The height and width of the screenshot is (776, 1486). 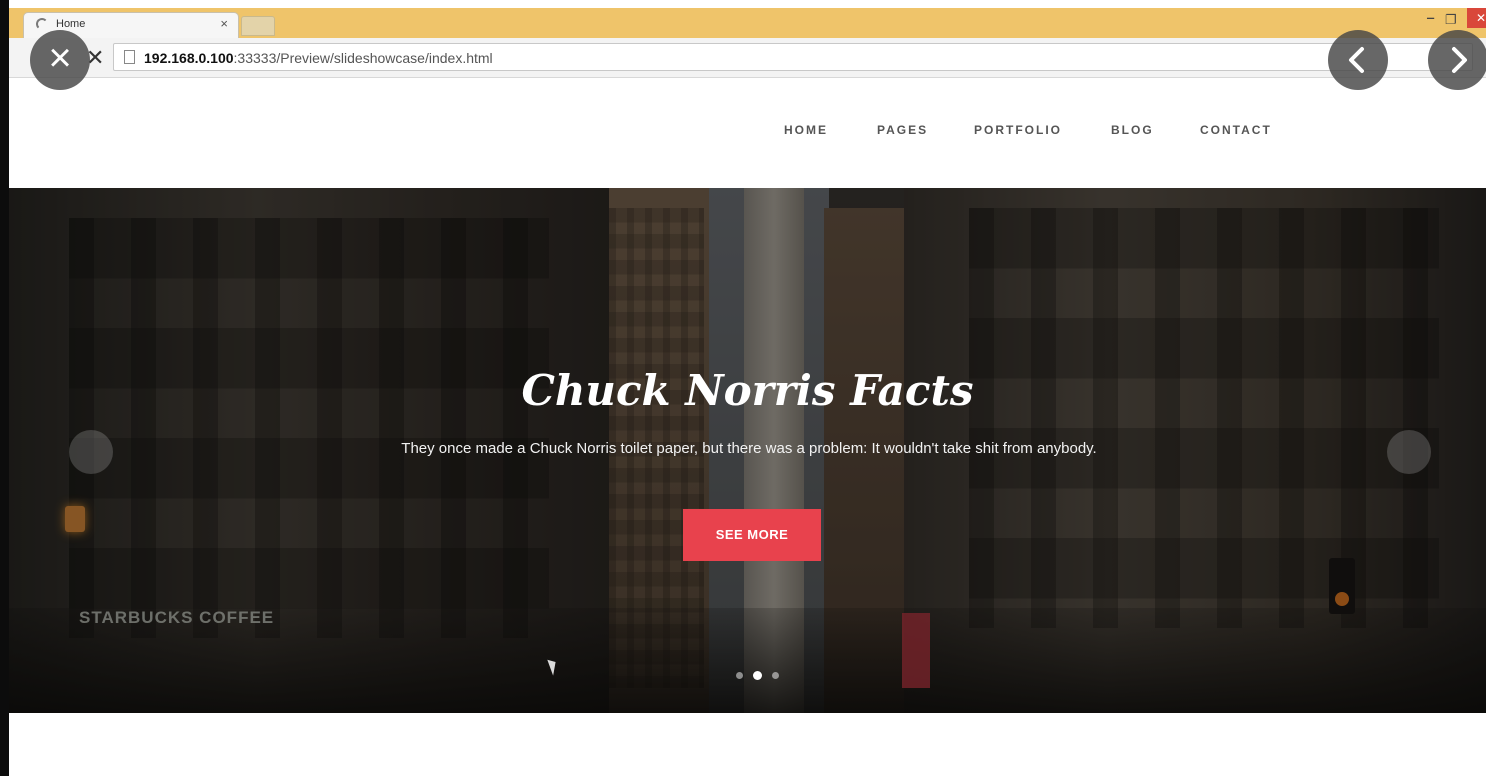 I want to click on tab-close-icon: ×, so click(x=224, y=23).